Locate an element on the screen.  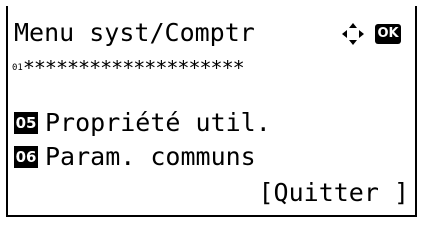
menu-scroll-indicator: 01******************** is located at coordinates (213, 68).